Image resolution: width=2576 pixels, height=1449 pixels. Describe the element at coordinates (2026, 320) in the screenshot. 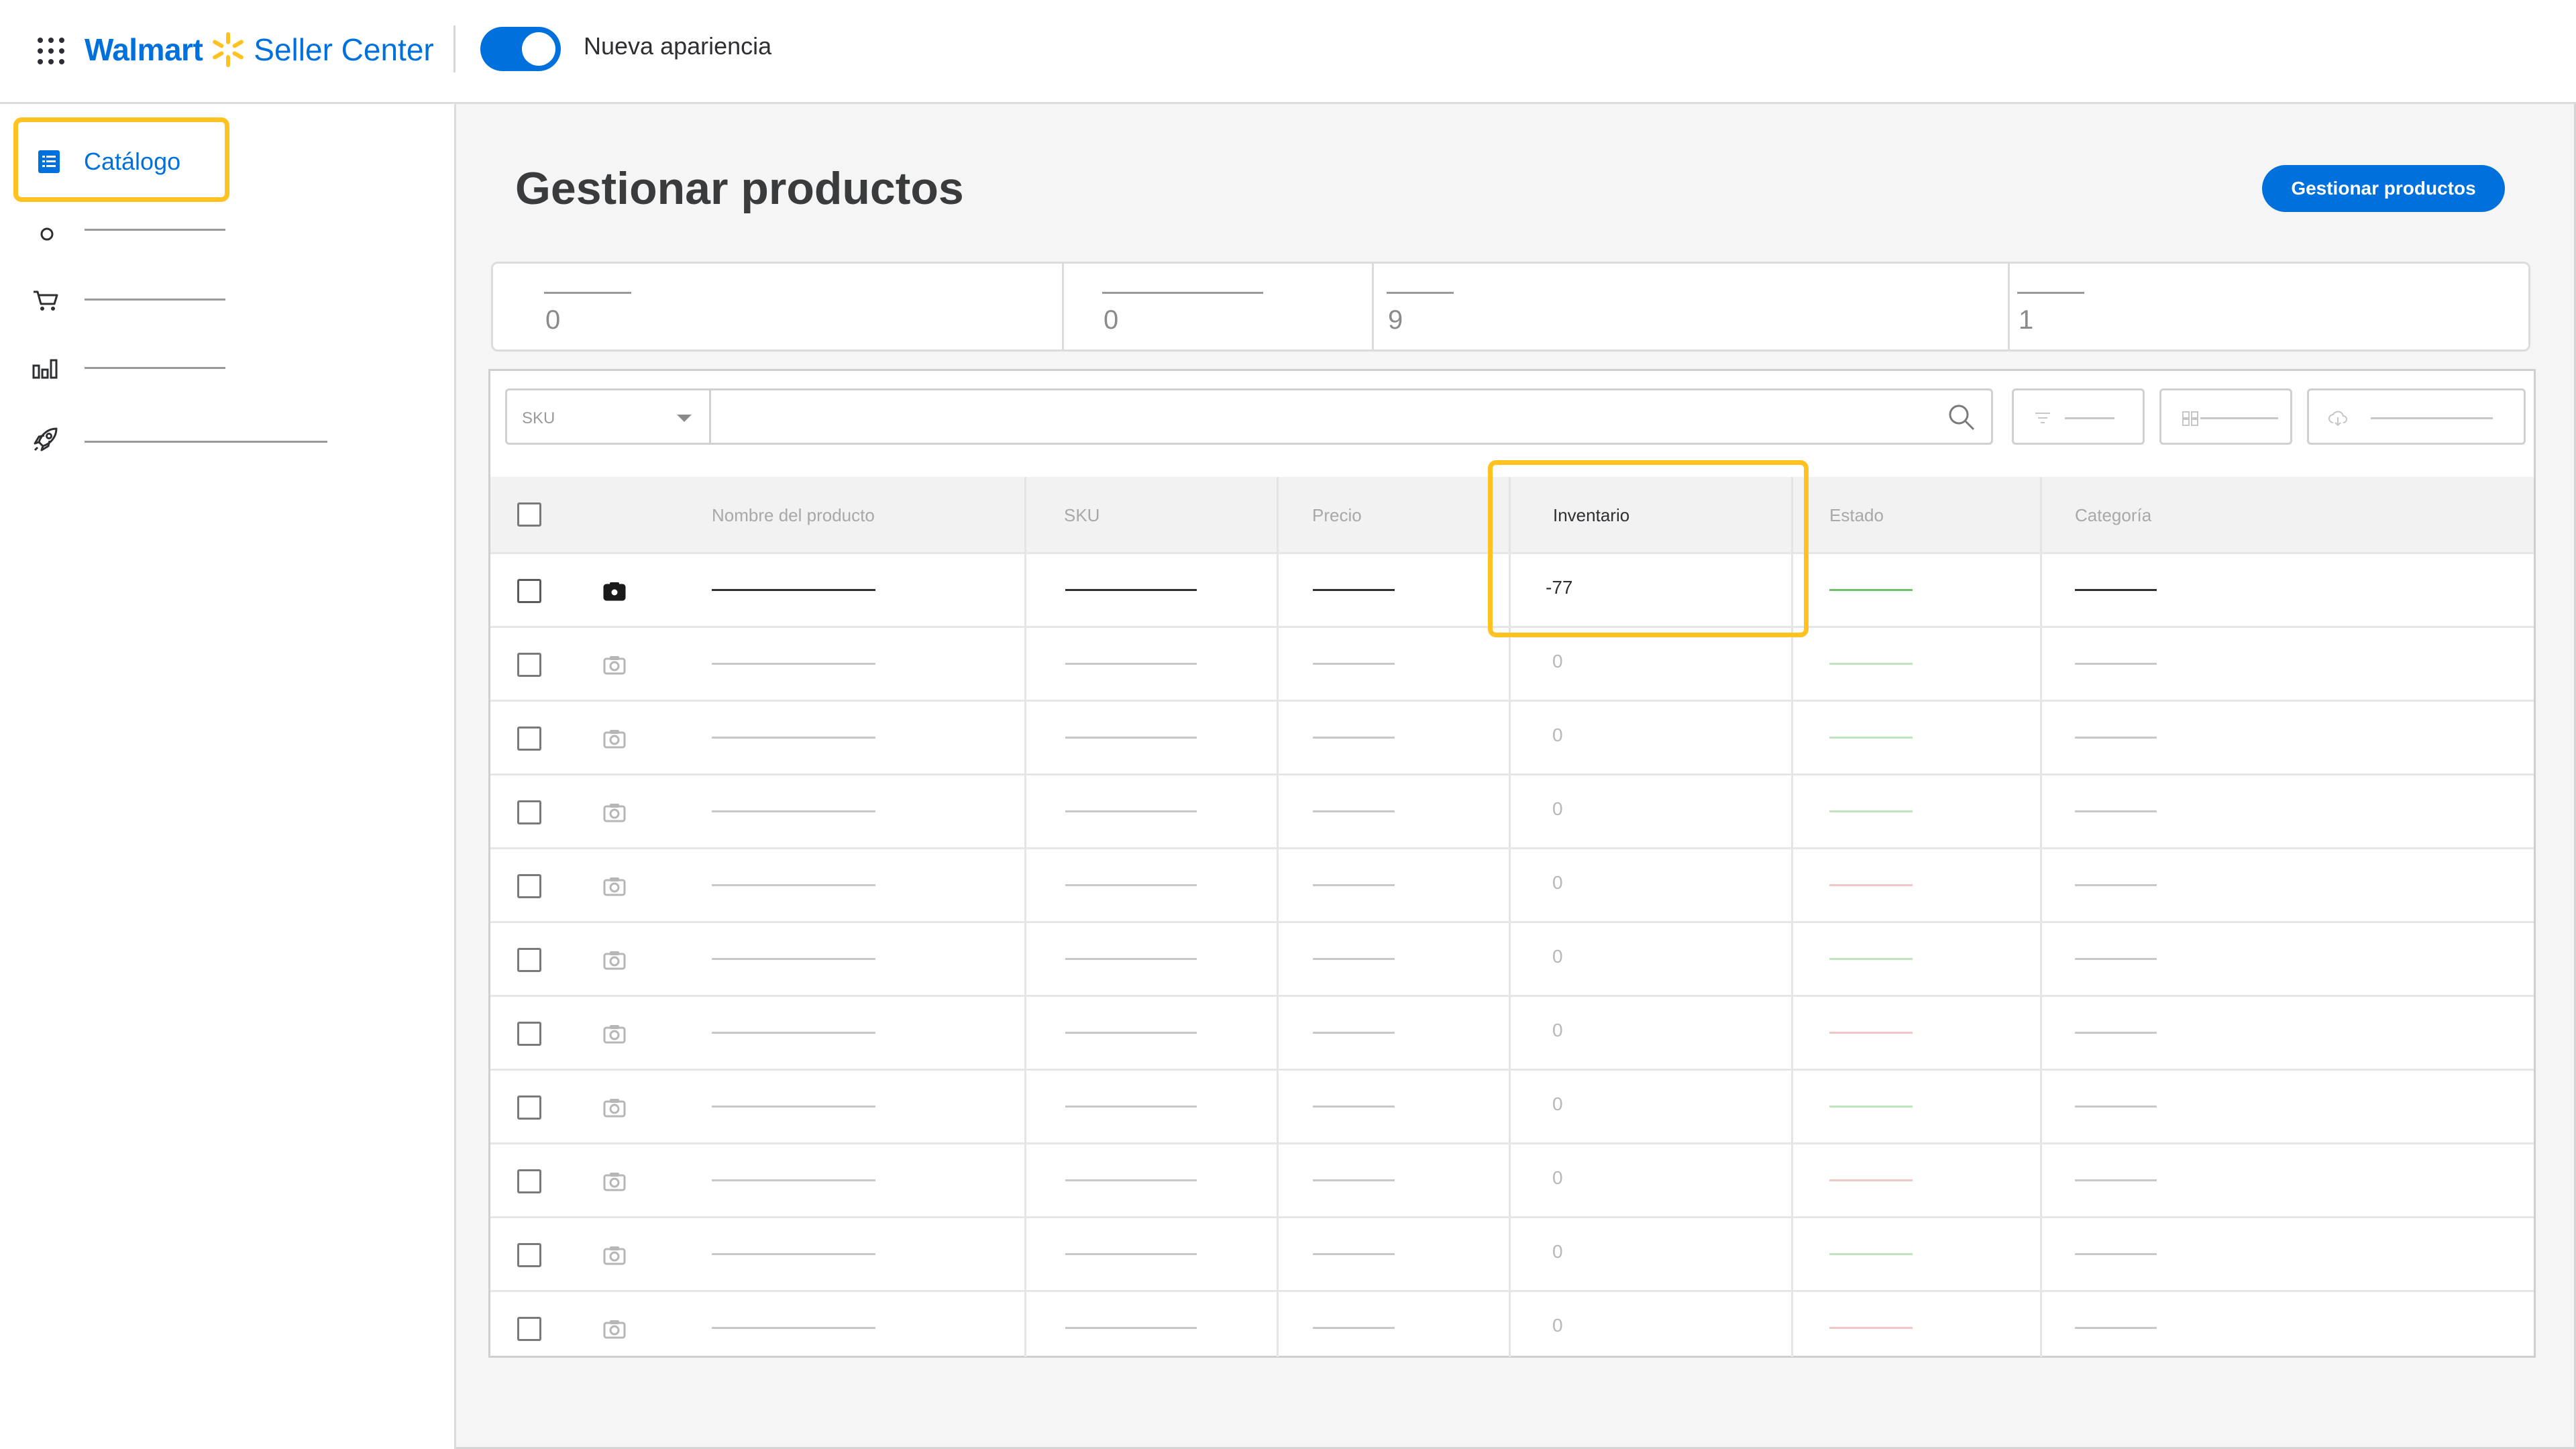

I see `stat-value: 1` at that location.